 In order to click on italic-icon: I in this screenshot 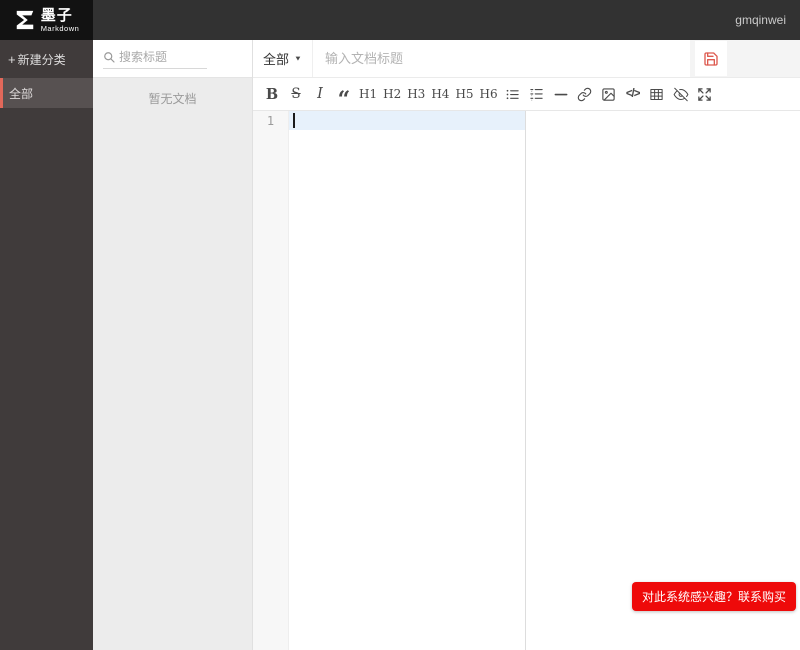, I will do `click(320, 94)`.